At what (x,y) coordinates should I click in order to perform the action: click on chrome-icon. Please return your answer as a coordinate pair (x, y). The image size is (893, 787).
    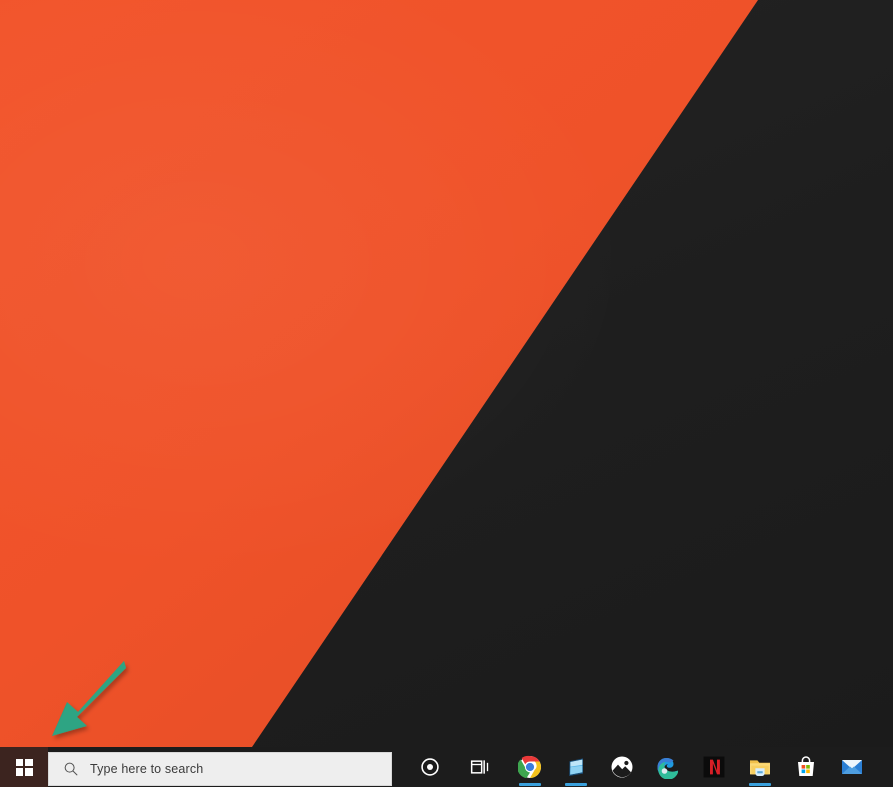
    Looking at the image, I should click on (529, 767).